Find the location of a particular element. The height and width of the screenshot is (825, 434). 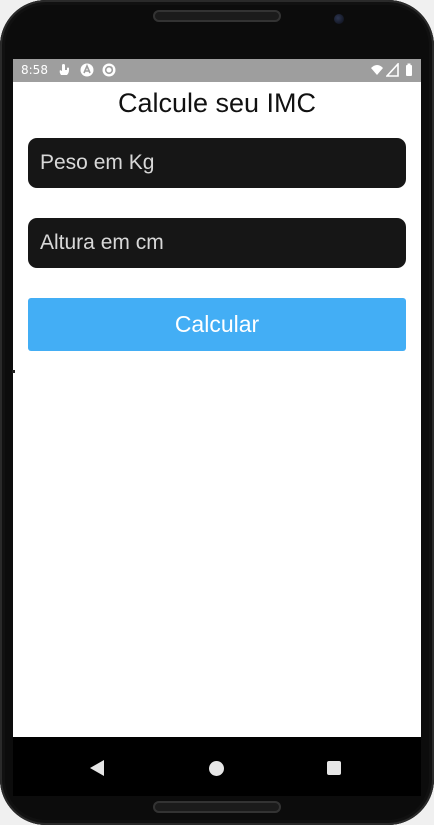

recent-apps-icon is located at coordinates (334, 768).